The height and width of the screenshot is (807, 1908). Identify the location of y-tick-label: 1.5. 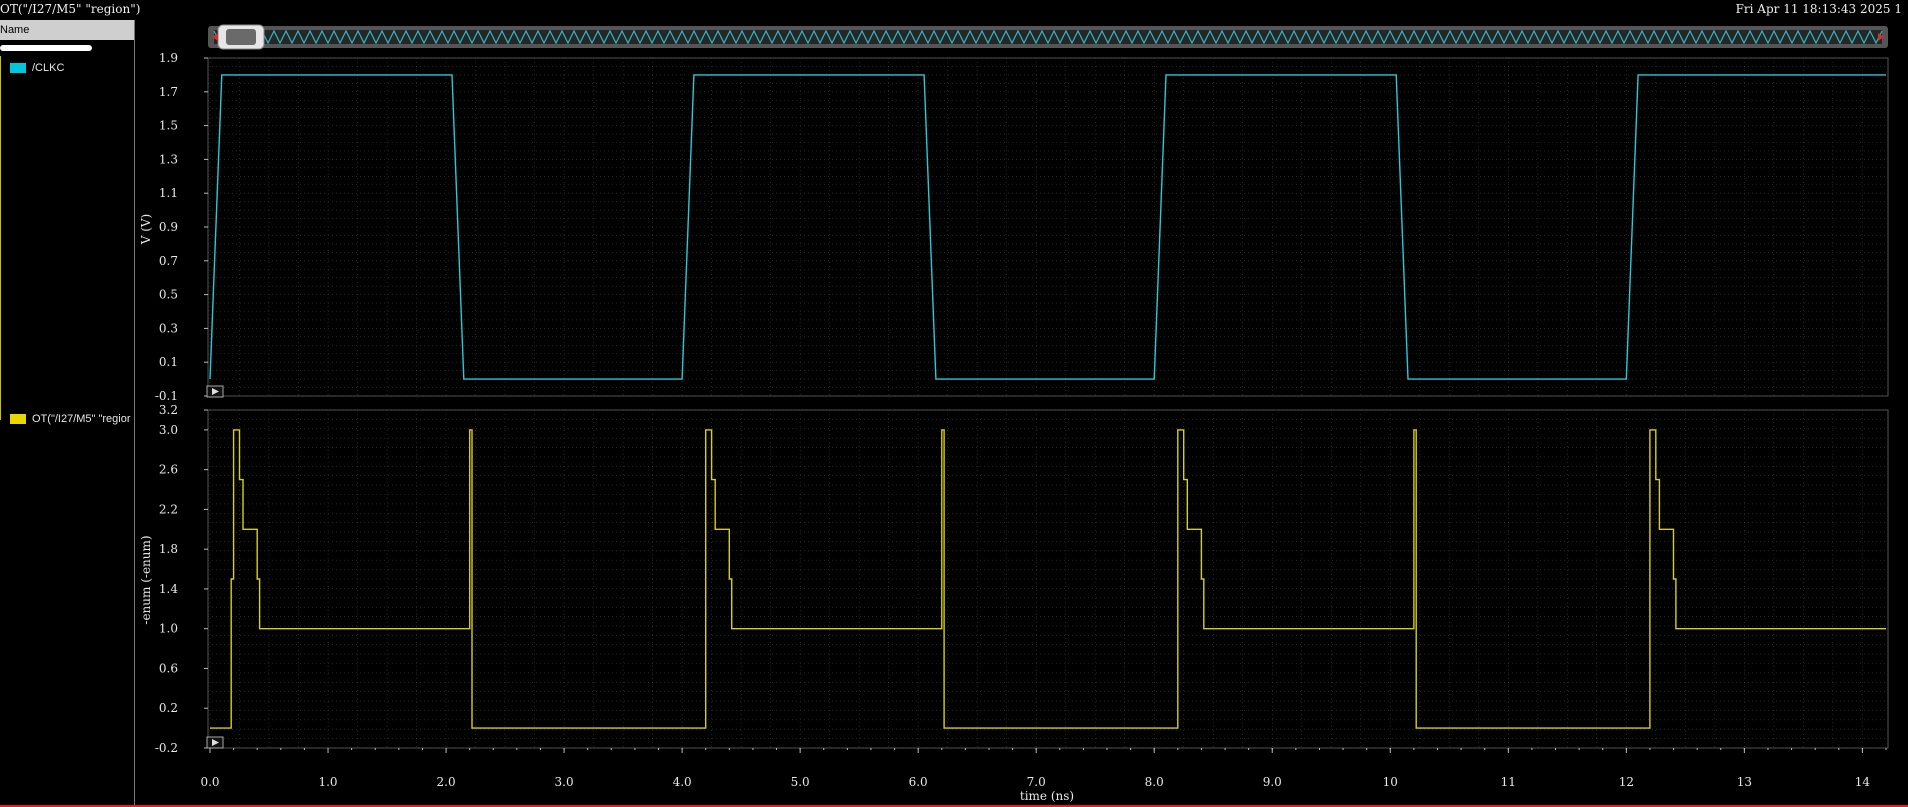
(168, 126).